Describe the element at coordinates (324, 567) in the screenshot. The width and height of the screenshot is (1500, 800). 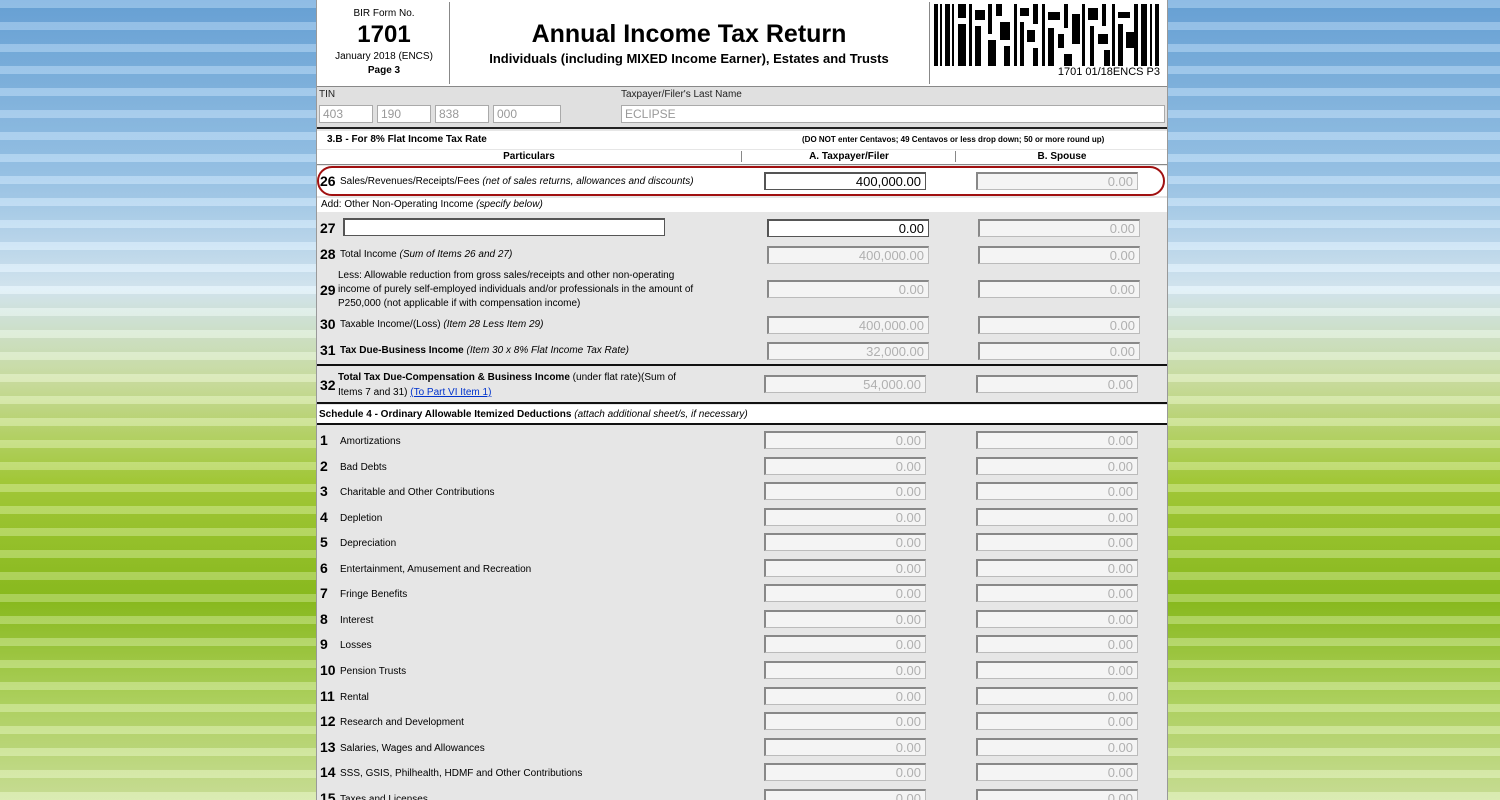
I see `item-number: 6` at that location.